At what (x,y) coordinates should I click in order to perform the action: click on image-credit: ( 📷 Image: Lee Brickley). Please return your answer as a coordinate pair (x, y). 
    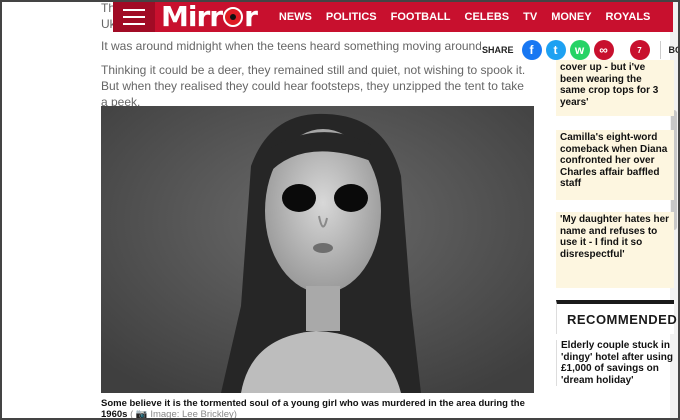
    Looking at the image, I should click on (183, 414).